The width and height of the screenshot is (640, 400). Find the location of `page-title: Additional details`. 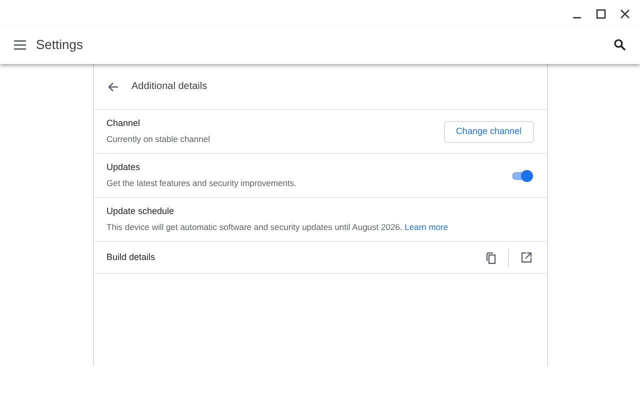

page-title: Additional details is located at coordinates (170, 87).